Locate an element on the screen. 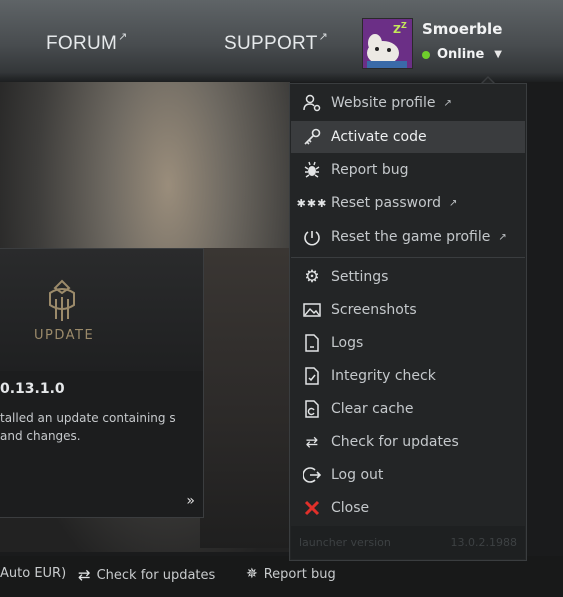 This screenshot has height=597, width=563. menu-item-check-updates: ⇄ Check for updates is located at coordinates (408, 442).